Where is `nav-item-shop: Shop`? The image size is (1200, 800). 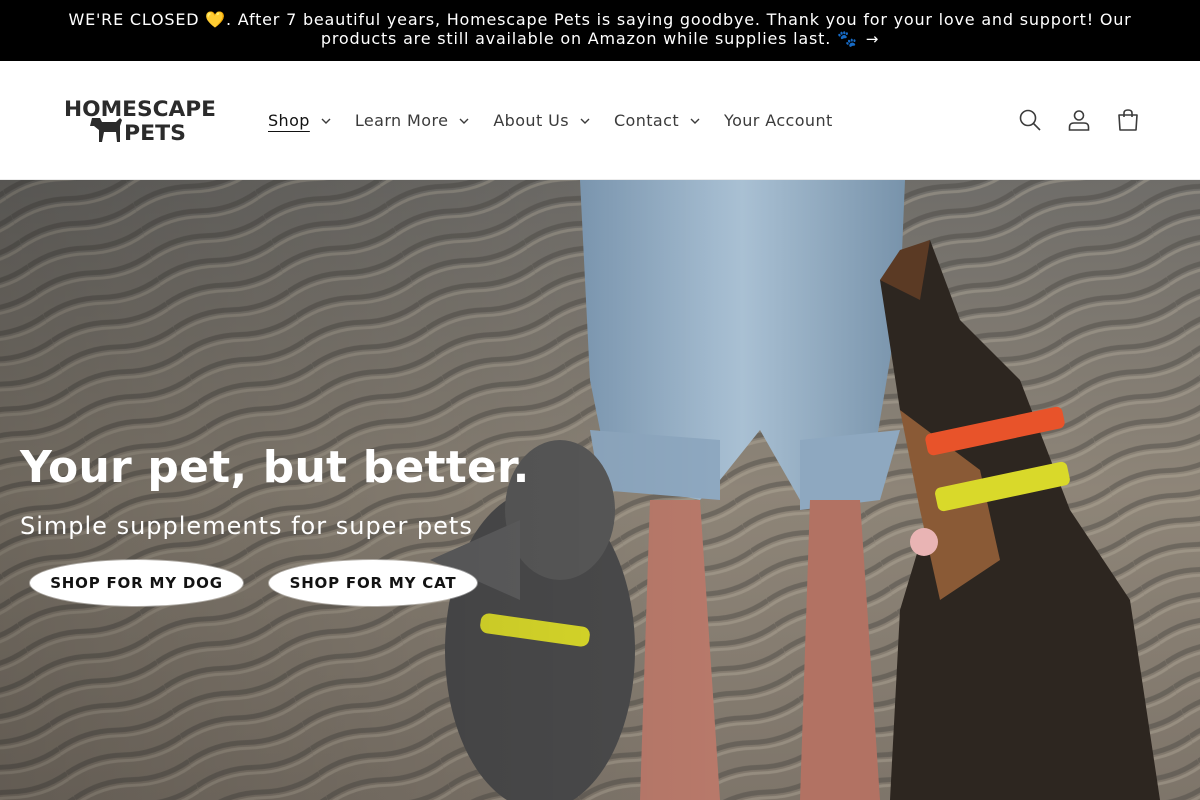
nav-item-shop: Shop is located at coordinates (299, 120).